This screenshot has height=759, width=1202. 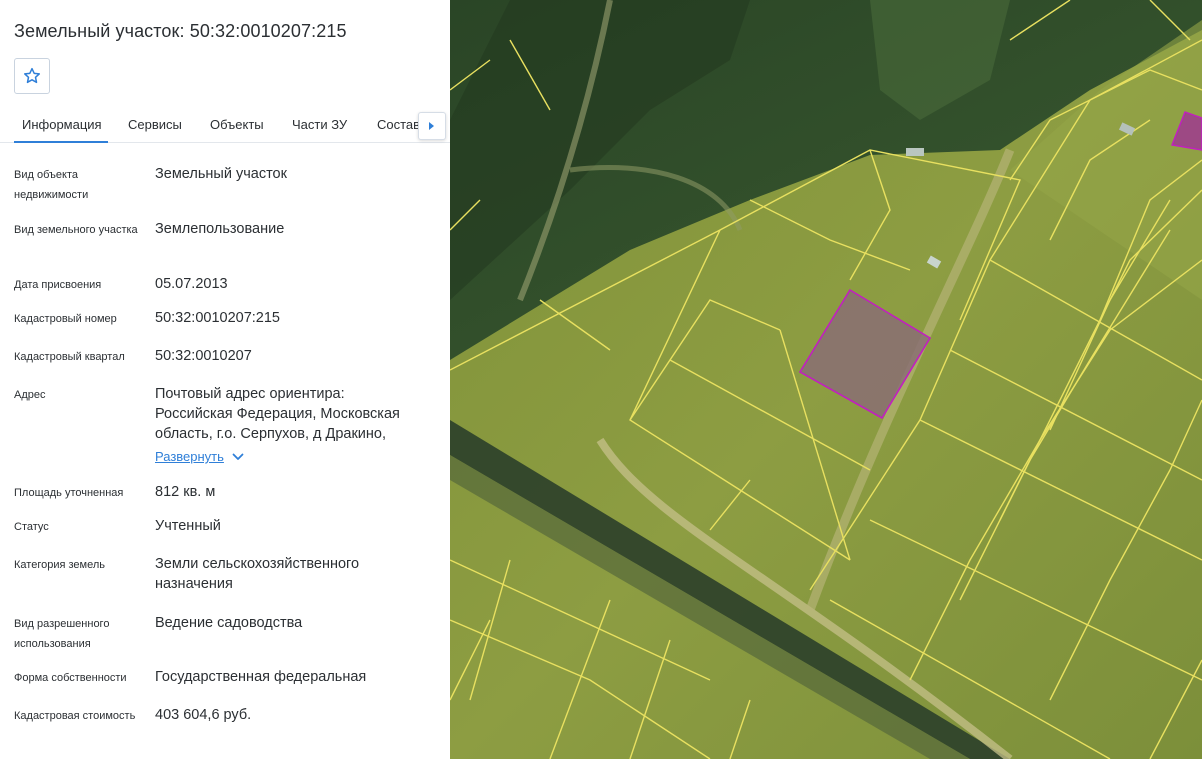 What do you see at coordinates (155, 125) in the screenshot?
I see `tab-services: Сервисы` at bounding box center [155, 125].